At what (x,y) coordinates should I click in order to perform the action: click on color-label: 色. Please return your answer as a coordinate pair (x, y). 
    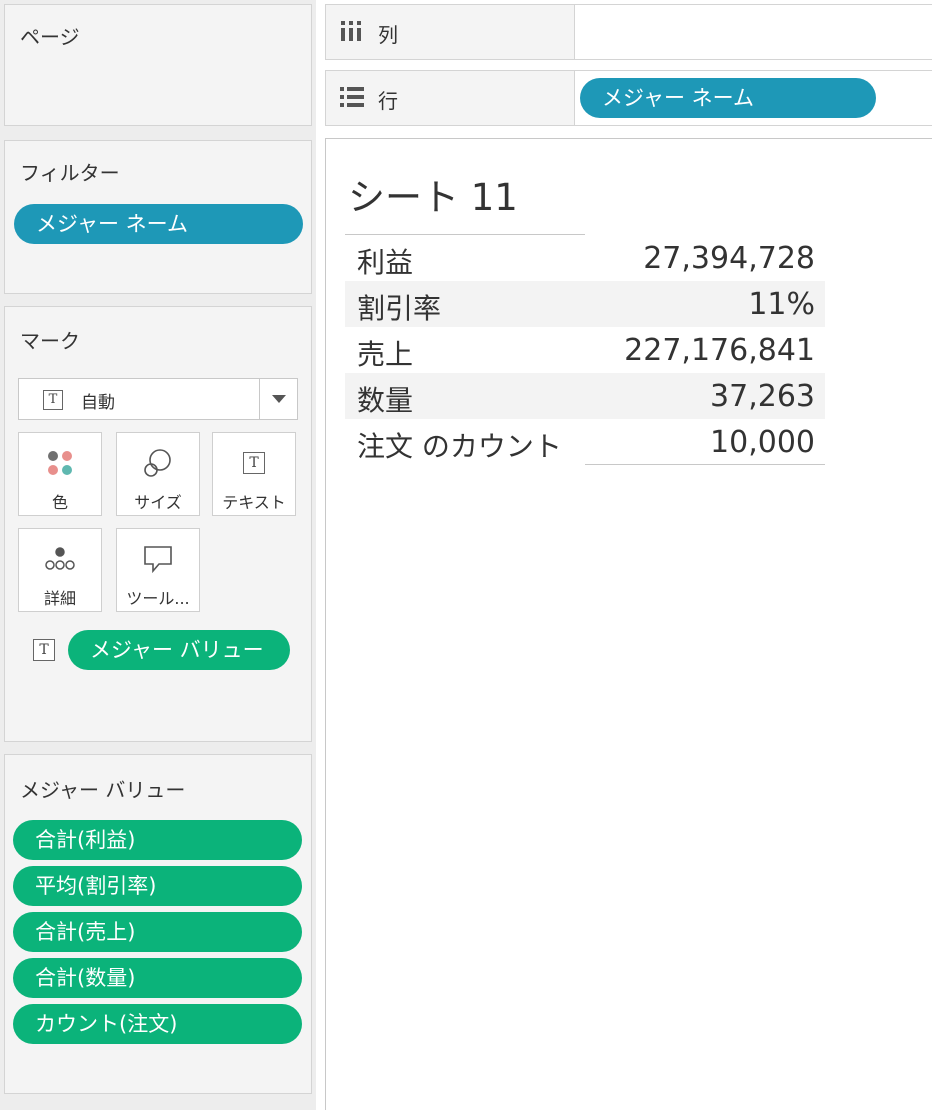
    Looking at the image, I should click on (59, 502).